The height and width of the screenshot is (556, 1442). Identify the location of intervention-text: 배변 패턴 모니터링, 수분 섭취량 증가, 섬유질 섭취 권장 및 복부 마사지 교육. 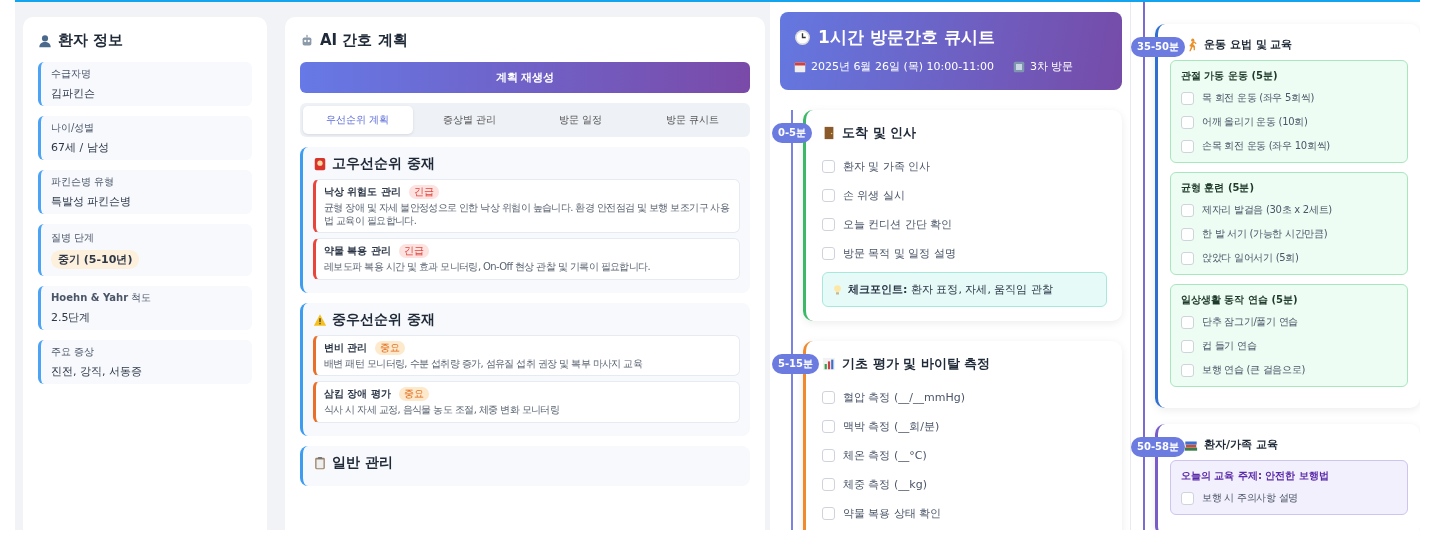
(484, 363).